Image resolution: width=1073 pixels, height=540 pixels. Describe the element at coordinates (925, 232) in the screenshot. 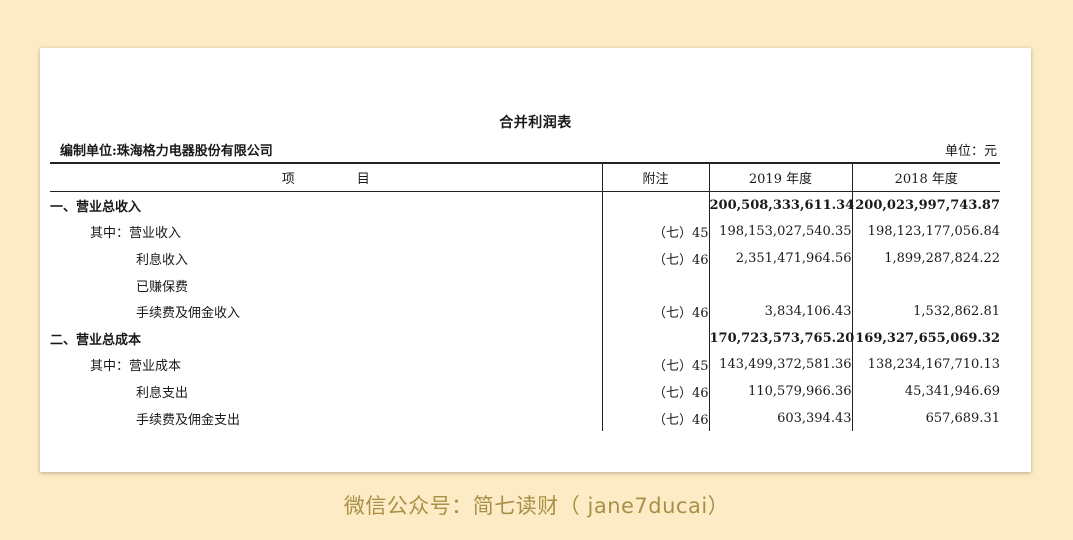

I see `row-2018-value: 198,123,177,056.84` at that location.